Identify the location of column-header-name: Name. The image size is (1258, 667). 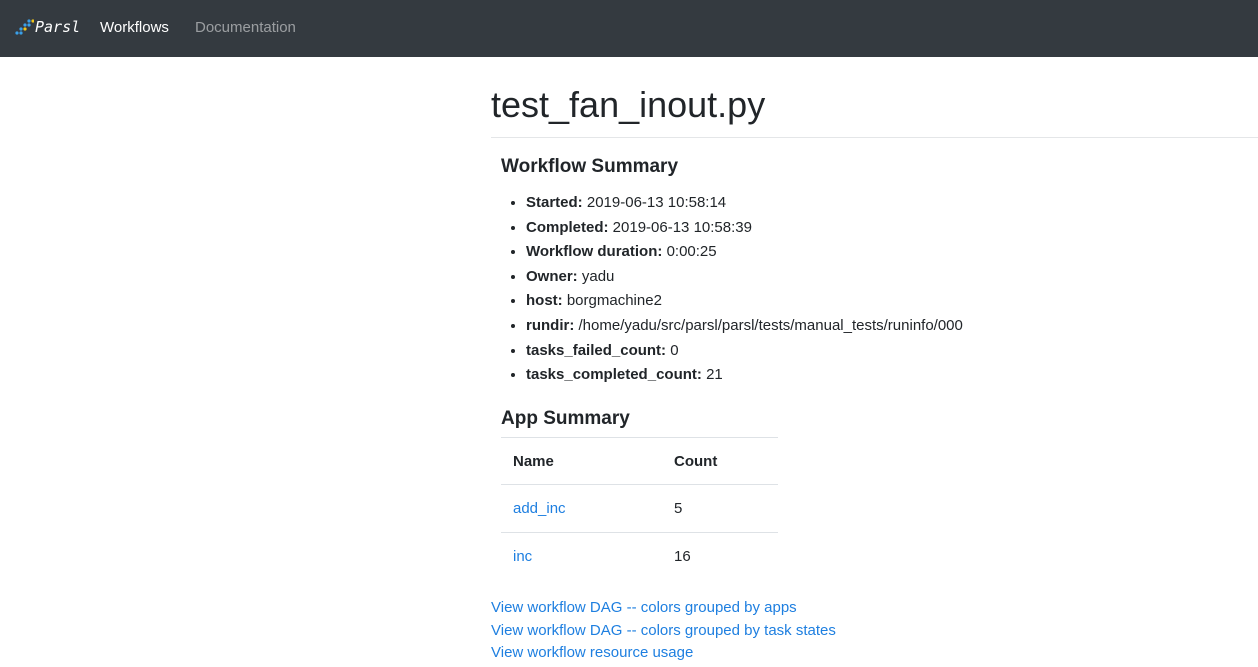
(581, 461).